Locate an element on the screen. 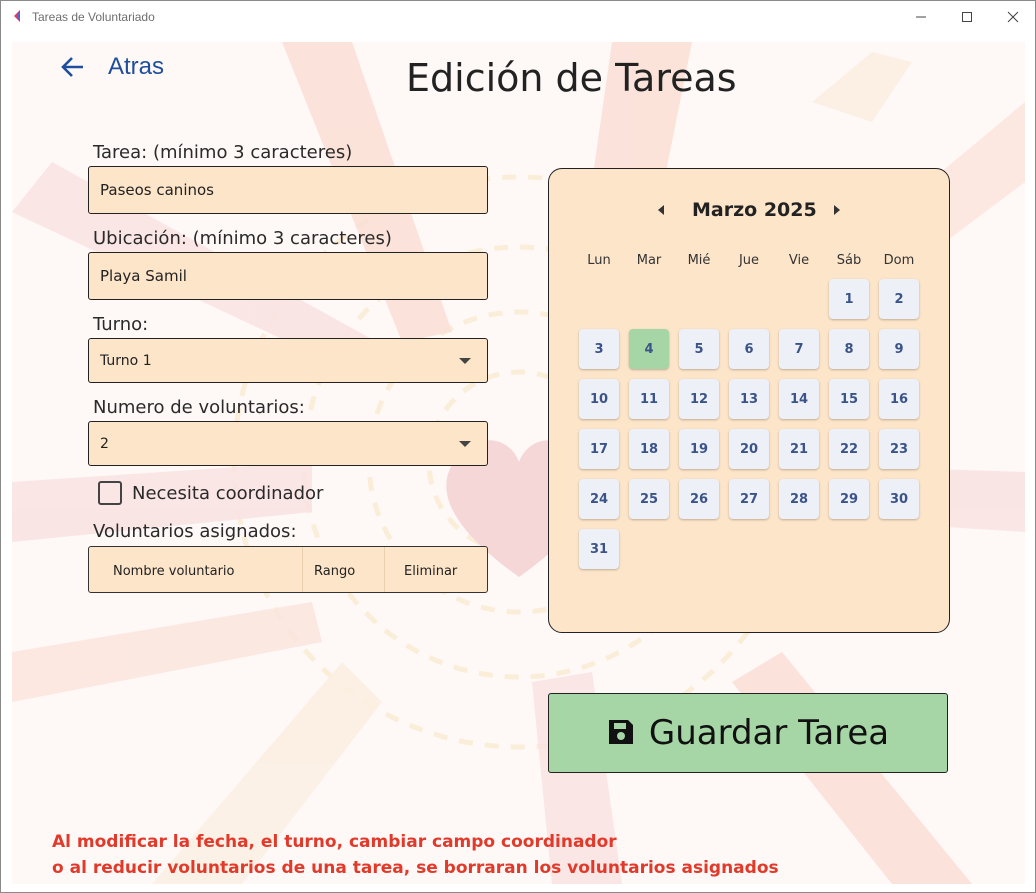  calendar-day: 17 is located at coordinates (599, 449).